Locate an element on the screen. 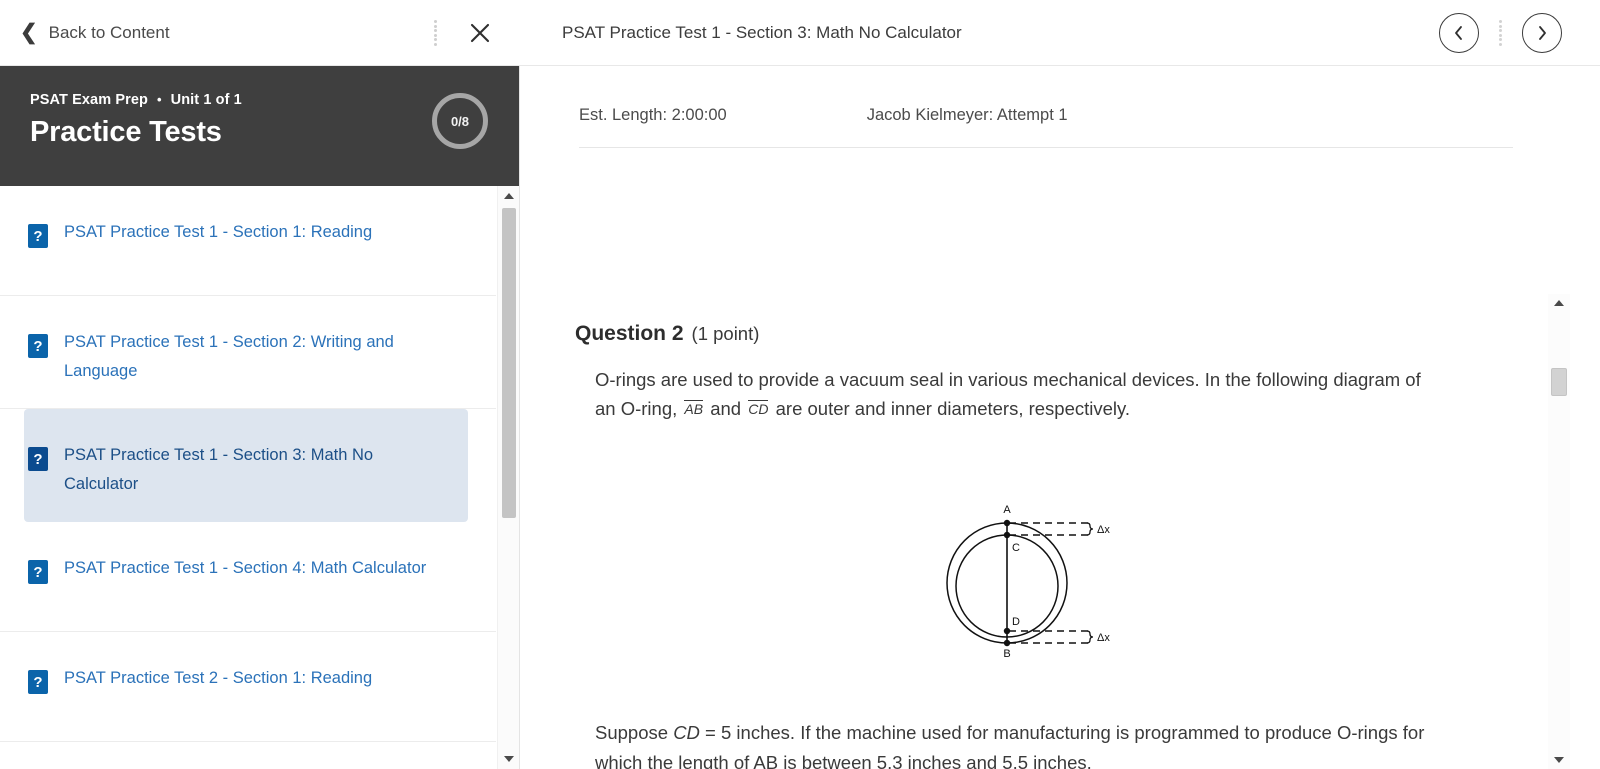 The width and height of the screenshot is (1600, 769). brace-bottom-icon is located at coordinates (1090, 637).